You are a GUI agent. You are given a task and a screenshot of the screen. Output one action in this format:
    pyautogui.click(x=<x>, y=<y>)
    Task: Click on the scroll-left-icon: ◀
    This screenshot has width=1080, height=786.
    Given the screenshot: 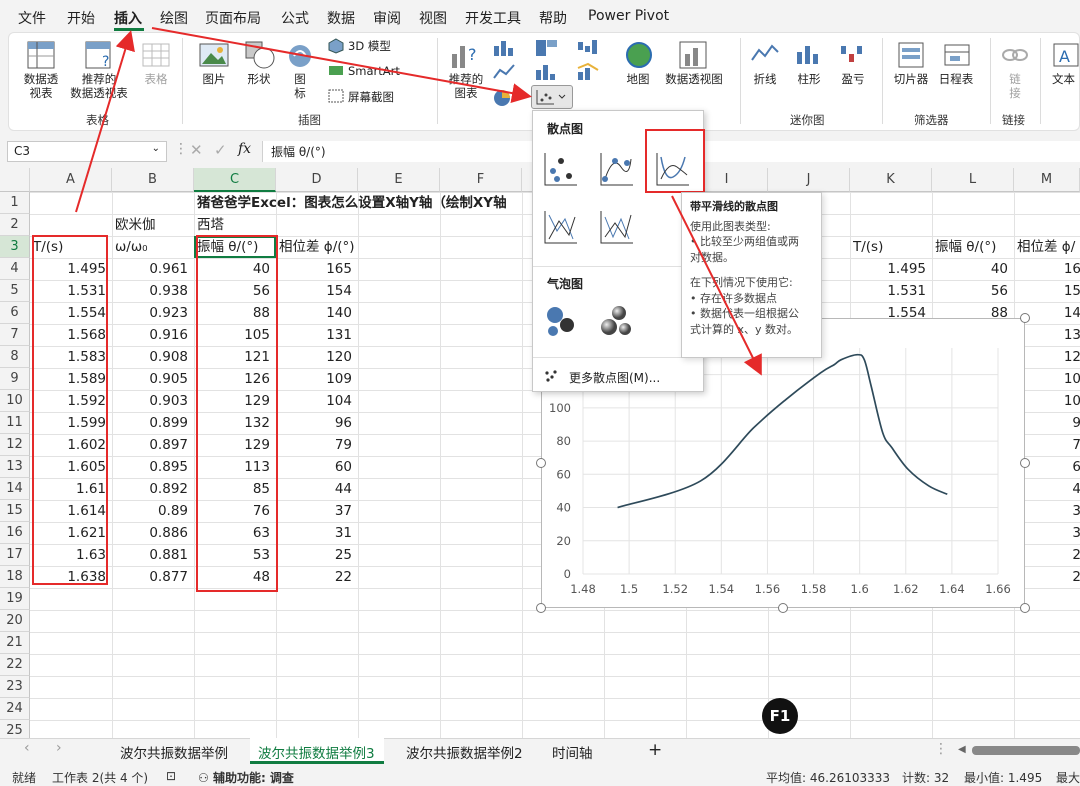 What is the action you would take?
    pyautogui.click(x=962, y=749)
    